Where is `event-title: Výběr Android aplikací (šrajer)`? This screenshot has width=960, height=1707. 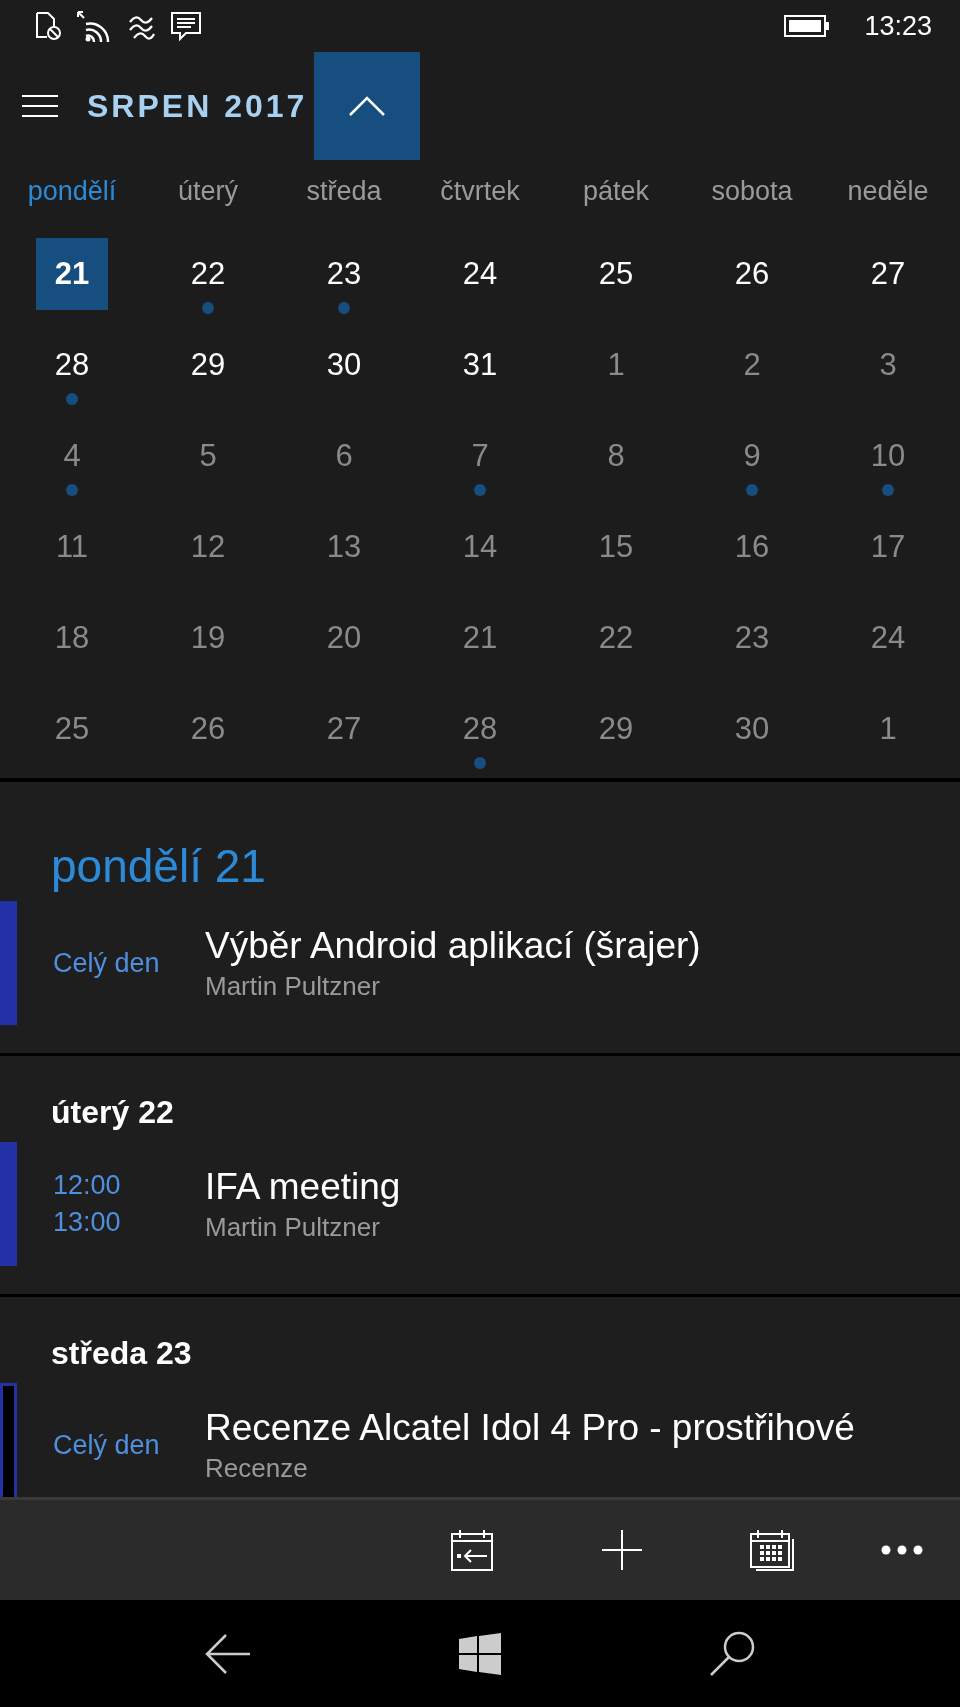 event-title: Výběr Android aplikací (šrajer) is located at coordinates (453, 946).